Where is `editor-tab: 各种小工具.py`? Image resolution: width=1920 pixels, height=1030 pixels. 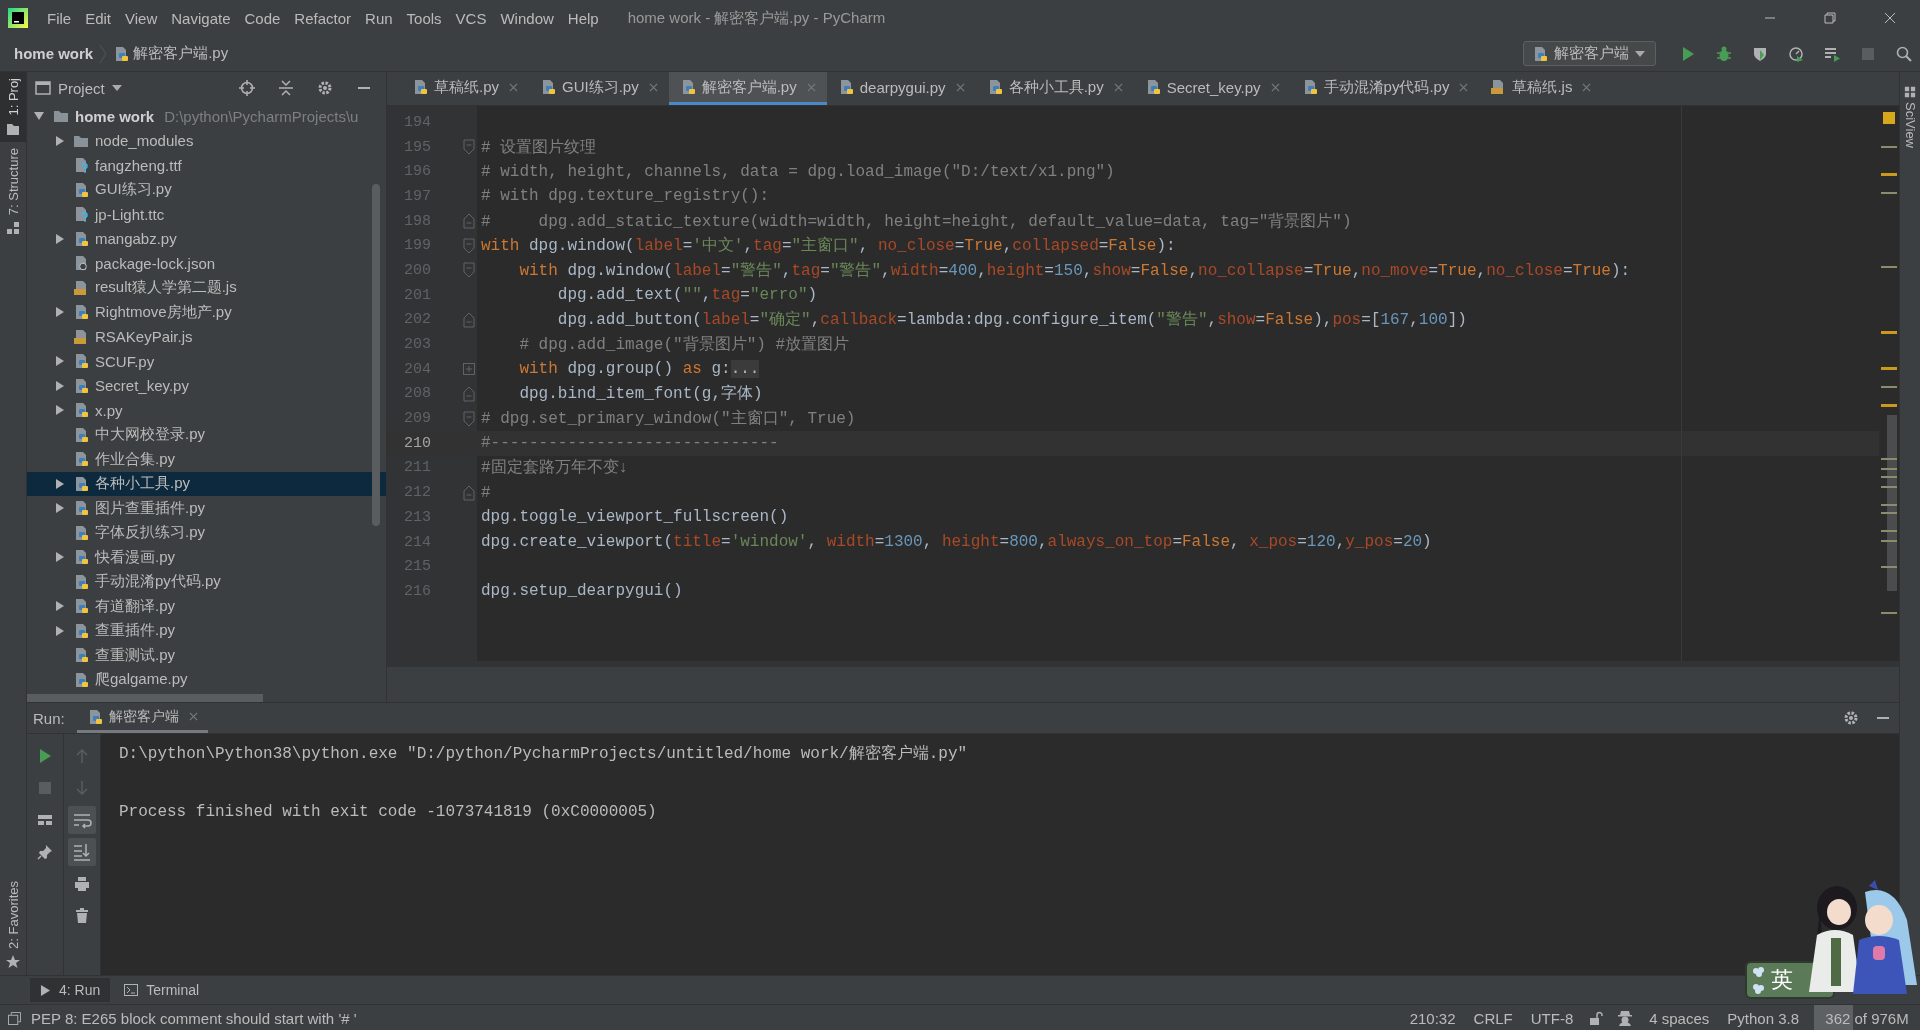 editor-tab: 各种小工具.py is located at coordinates (1054, 88).